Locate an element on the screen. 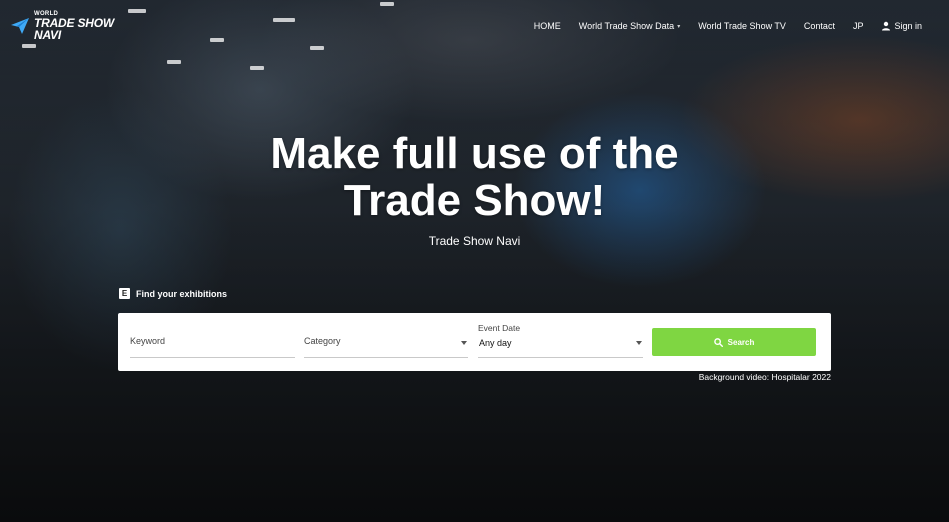 The height and width of the screenshot is (522, 949). nav-world-trade-show-data: World Trade Show Data ▾ is located at coordinates (629, 26).